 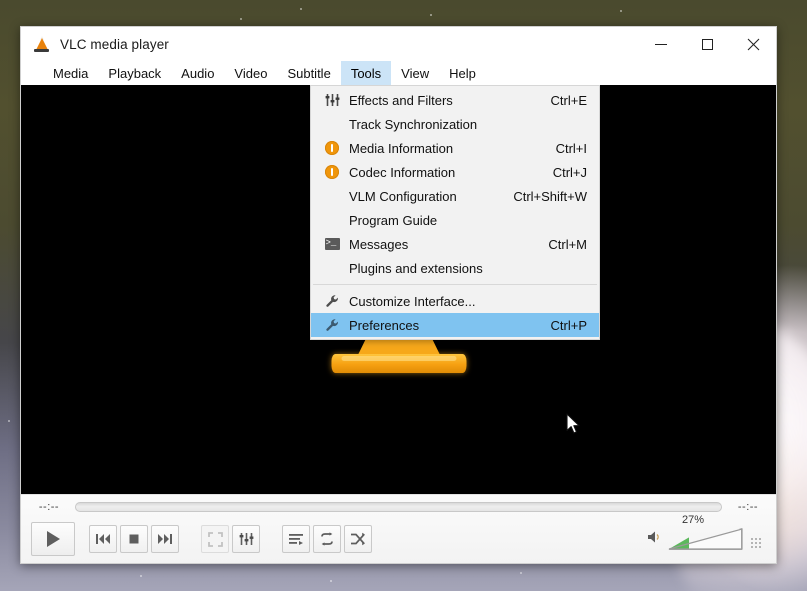 I want to click on menu-item-label: Preferences, so click(x=384, y=325).